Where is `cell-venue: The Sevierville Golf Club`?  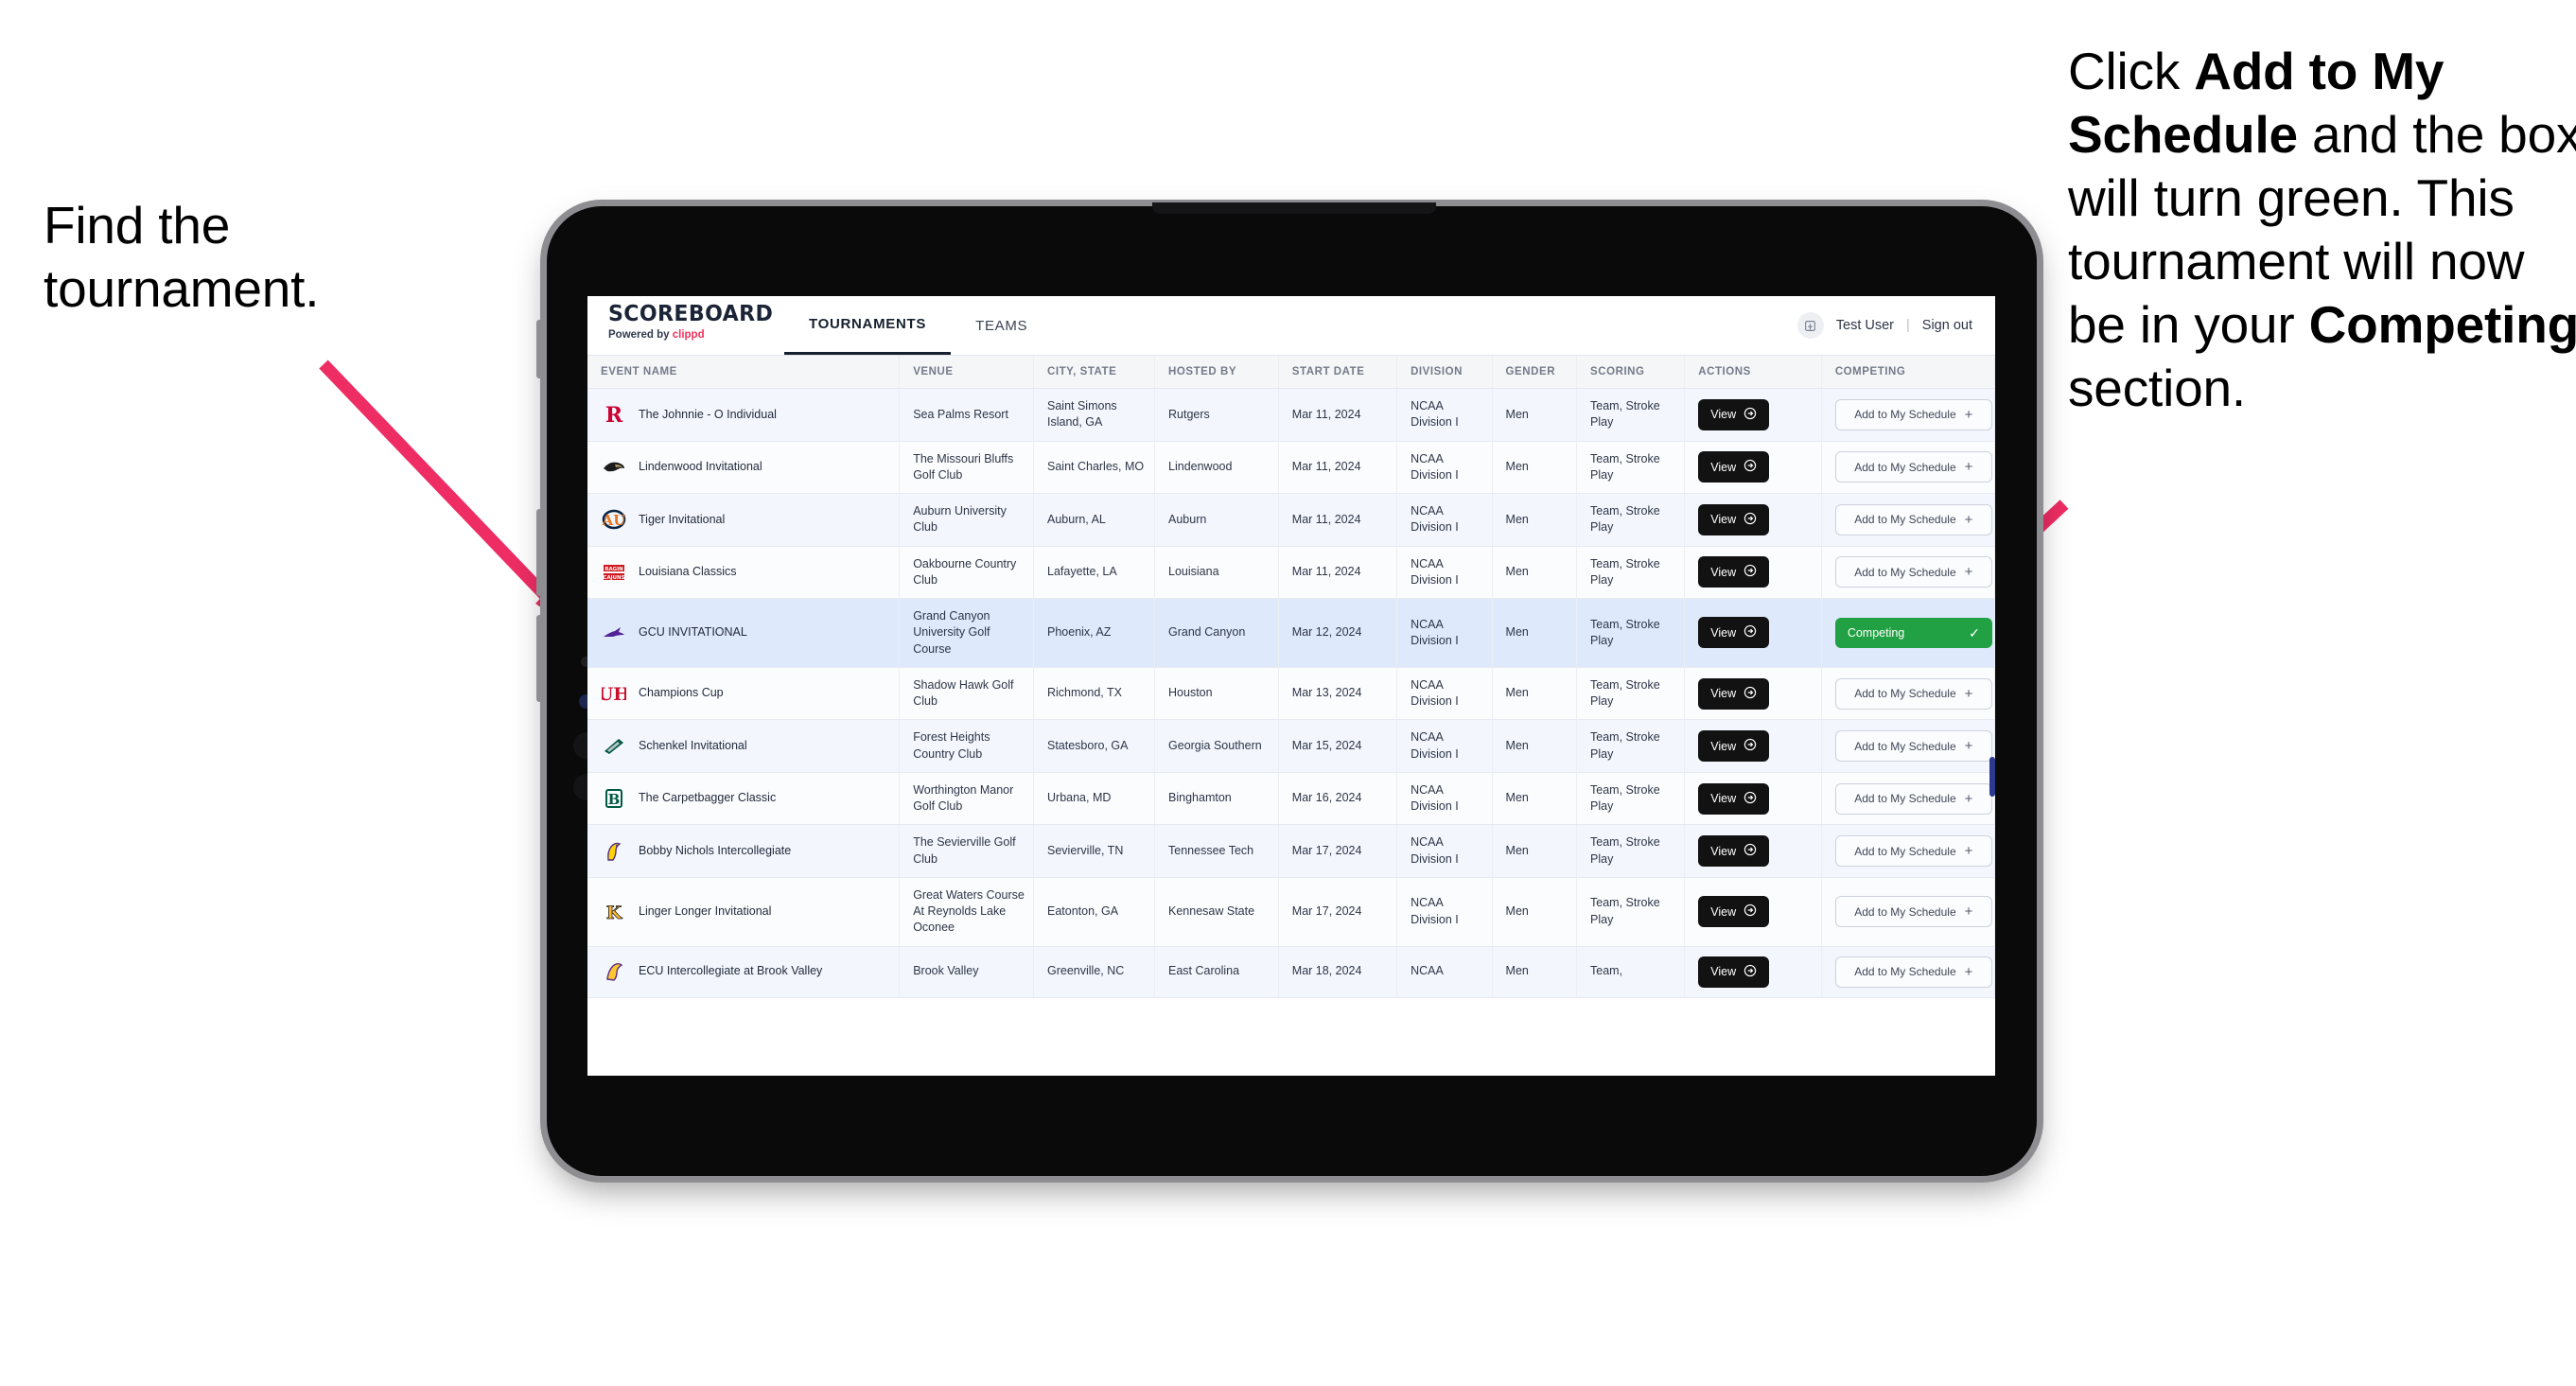
cell-venue: The Sevierville Golf Club is located at coordinates (967, 851).